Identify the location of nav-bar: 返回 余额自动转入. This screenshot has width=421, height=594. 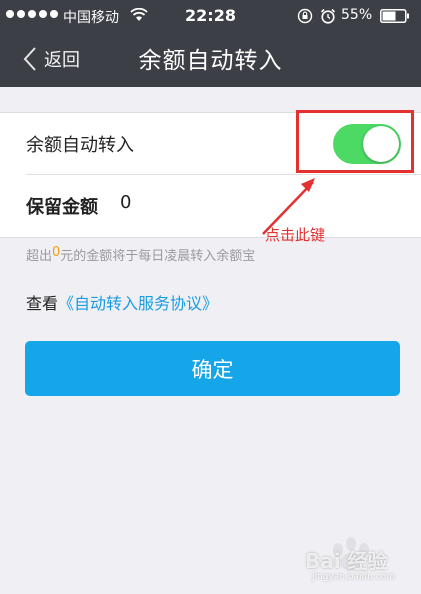
(210, 59).